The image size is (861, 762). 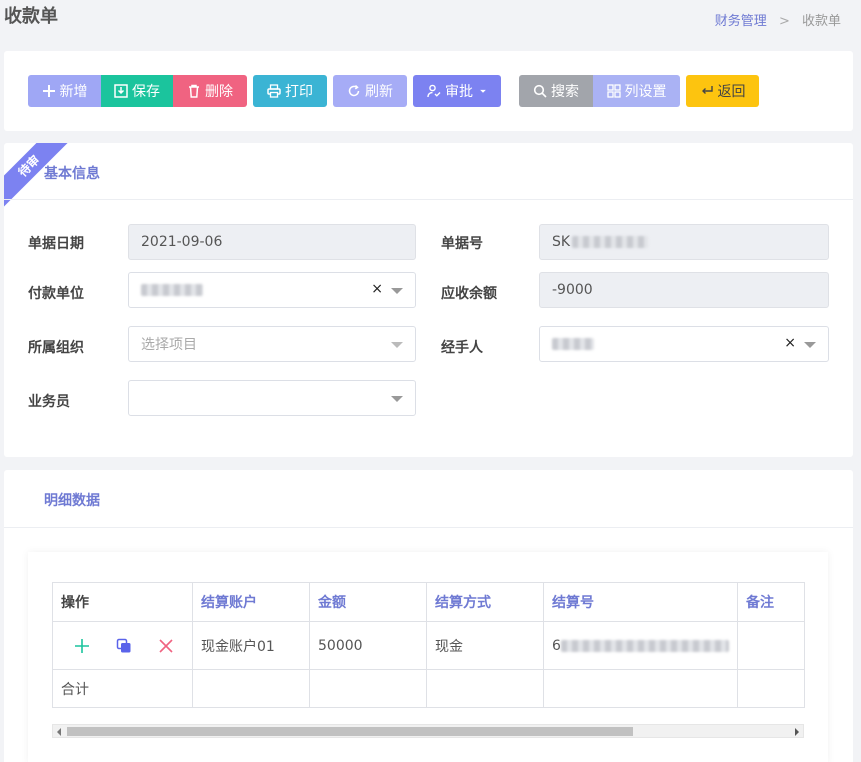 What do you see at coordinates (272, 398) in the screenshot?
I see `sales-select` at bounding box center [272, 398].